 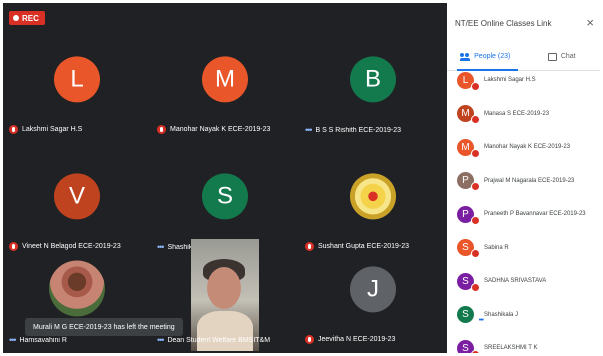 What do you see at coordinates (497, 344) in the screenshot?
I see `participant-list-item: S SREELAKSHMI T K` at bounding box center [497, 344].